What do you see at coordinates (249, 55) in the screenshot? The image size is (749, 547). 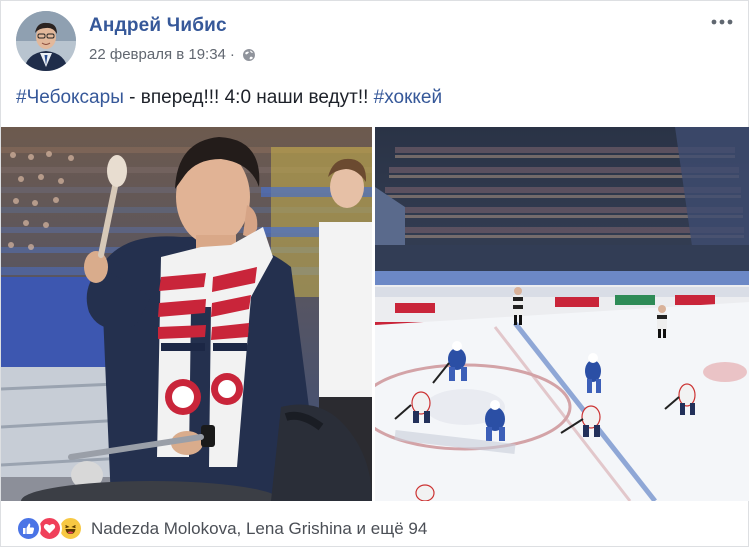 I see `globe-icon` at bounding box center [249, 55].